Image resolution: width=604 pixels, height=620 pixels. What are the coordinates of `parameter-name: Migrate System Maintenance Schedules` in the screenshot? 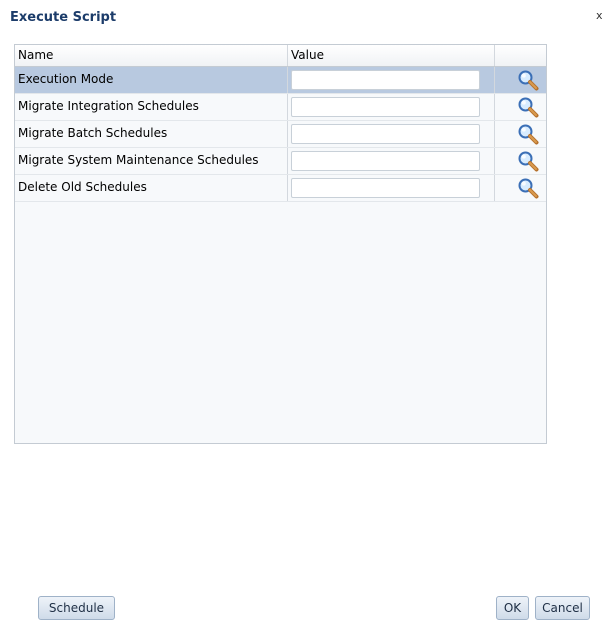 It's located at (151, 161).